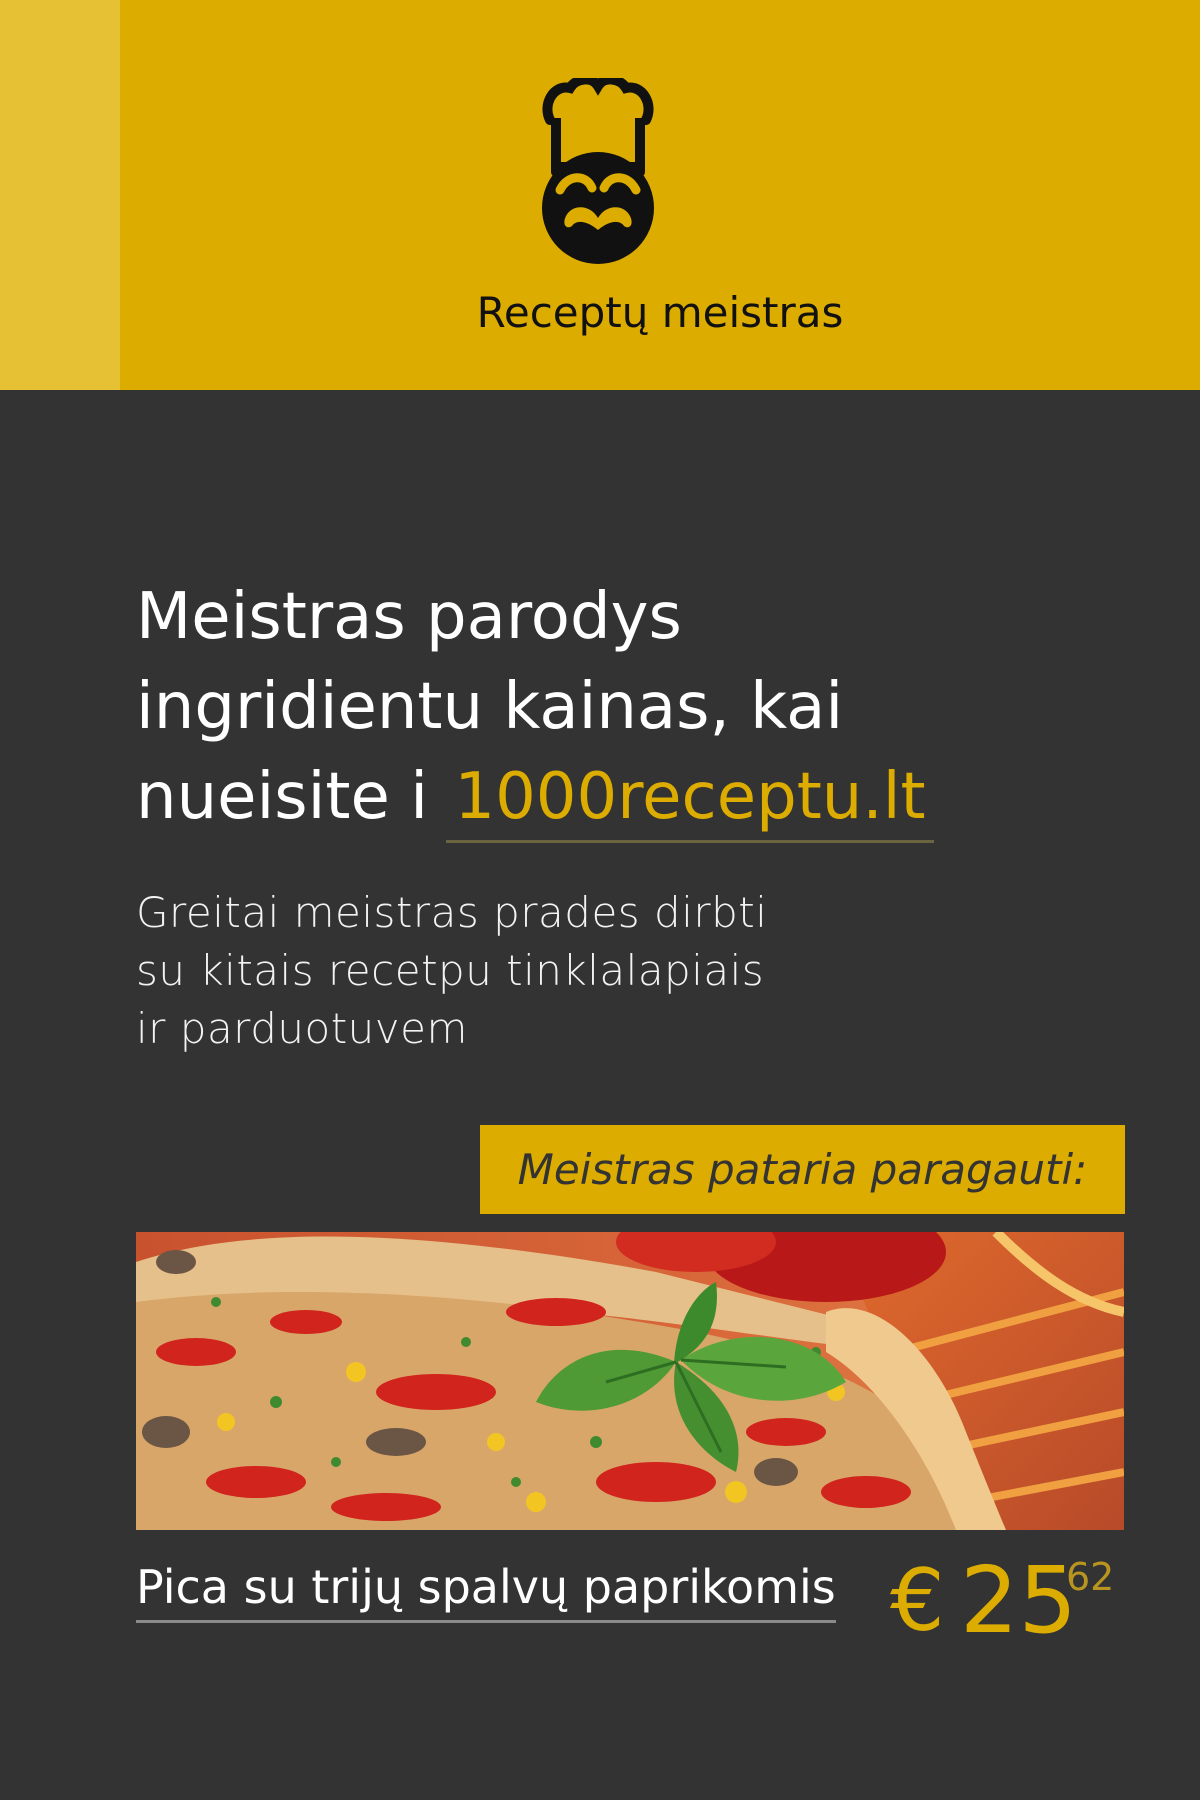  What do you see at coordinates (450, 970) in the screenshot?
I see `subtext-line-2: su kitais recetpu tinklalapiais` at bounding box center [450, 970].